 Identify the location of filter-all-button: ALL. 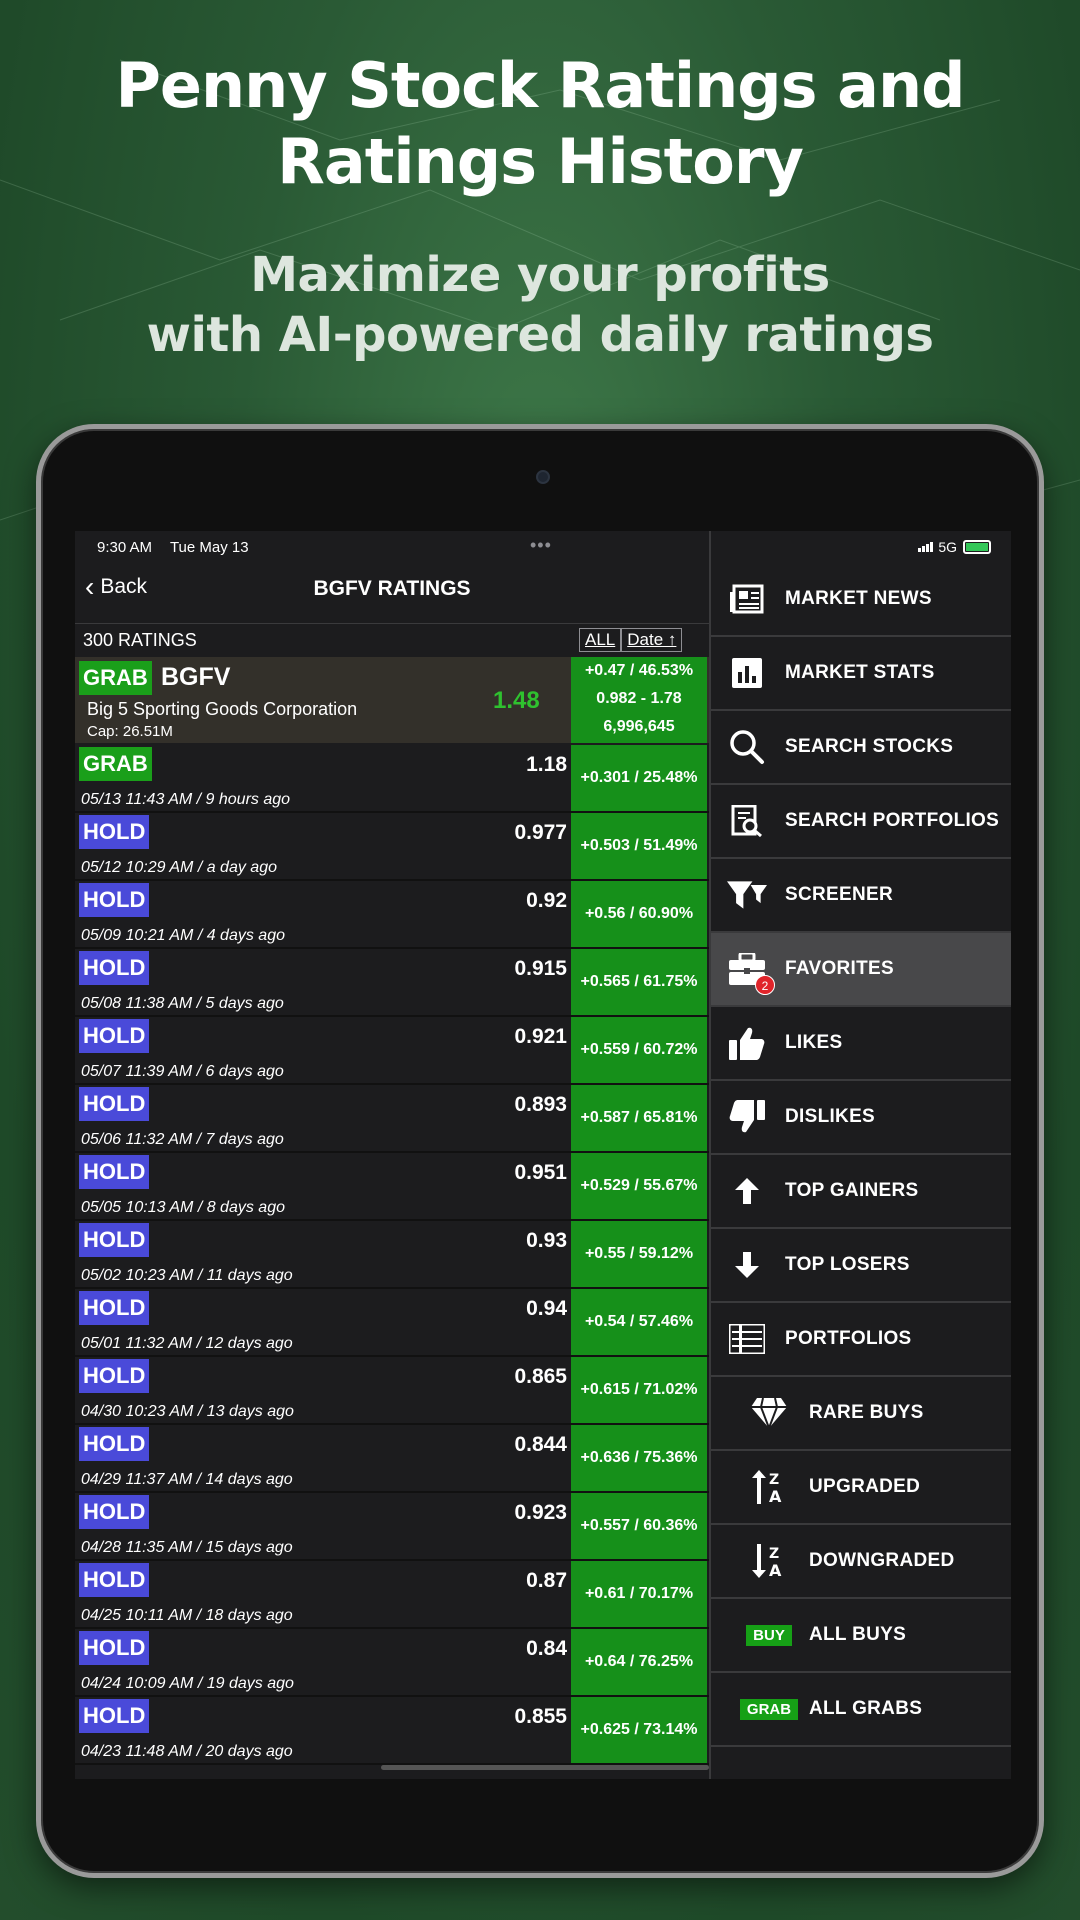
(600, 640).